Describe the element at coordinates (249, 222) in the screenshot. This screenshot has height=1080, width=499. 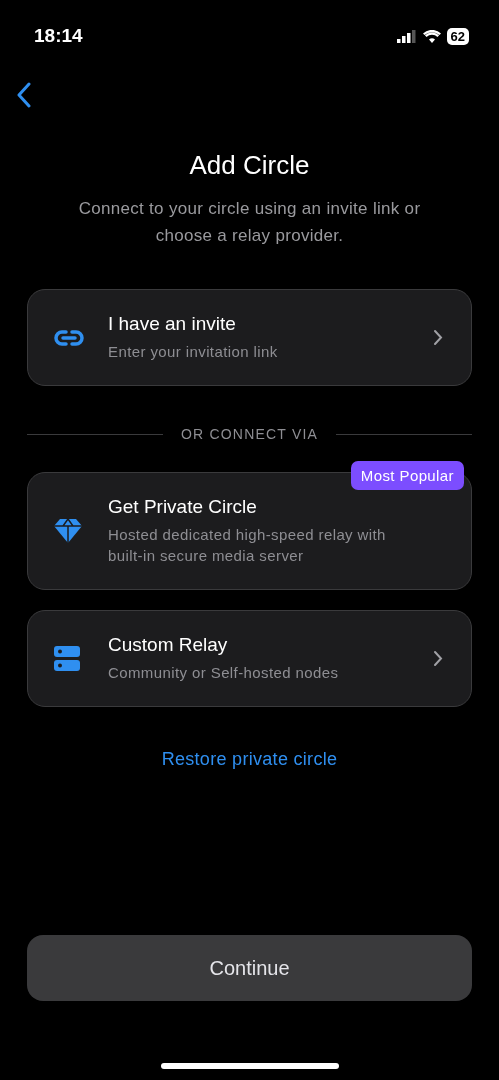
I see `page-subtitle: Connect to your circle using an invite link or choose a relay provider.` at that location.